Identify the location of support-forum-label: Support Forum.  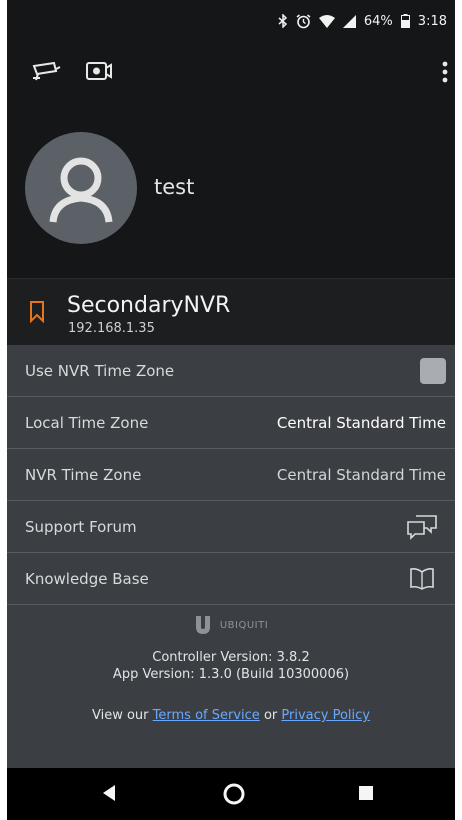
(81, 526).